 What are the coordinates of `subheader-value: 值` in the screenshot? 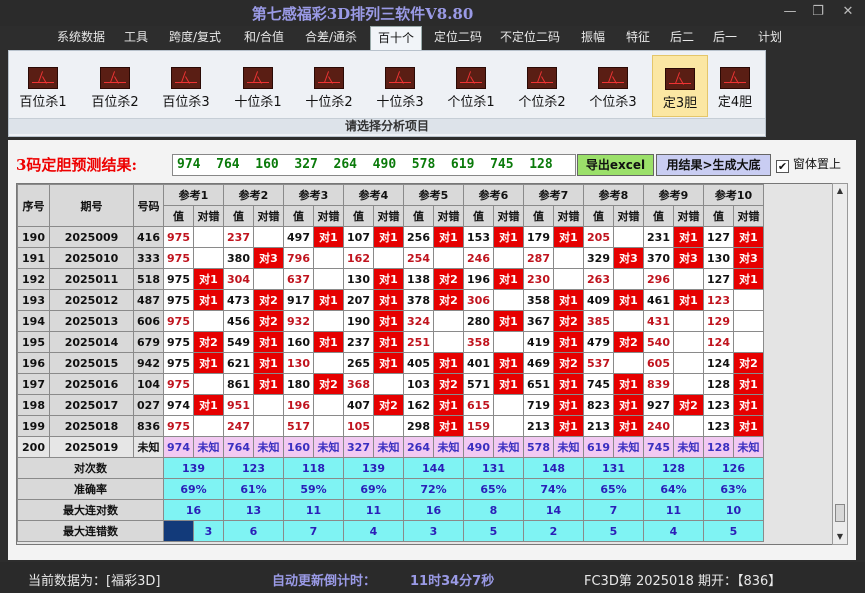 It's located at (358, 216).